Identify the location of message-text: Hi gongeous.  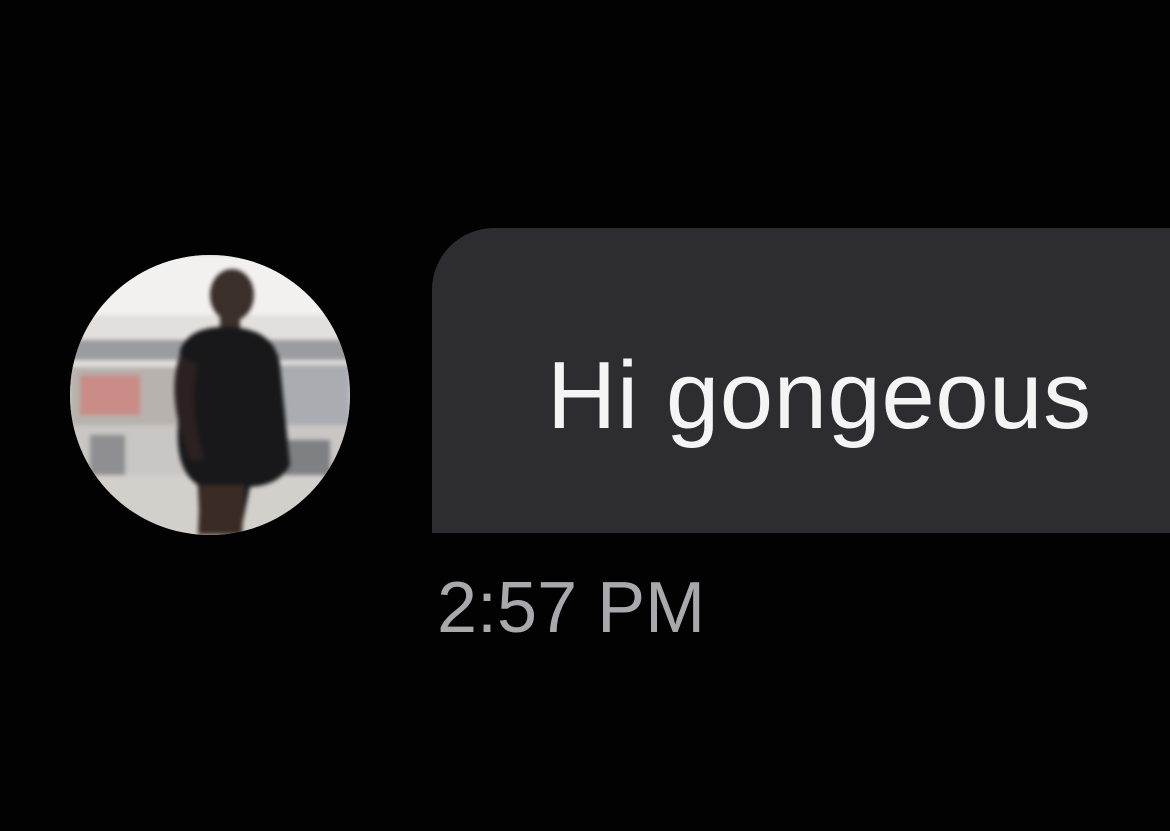
(819, 395).